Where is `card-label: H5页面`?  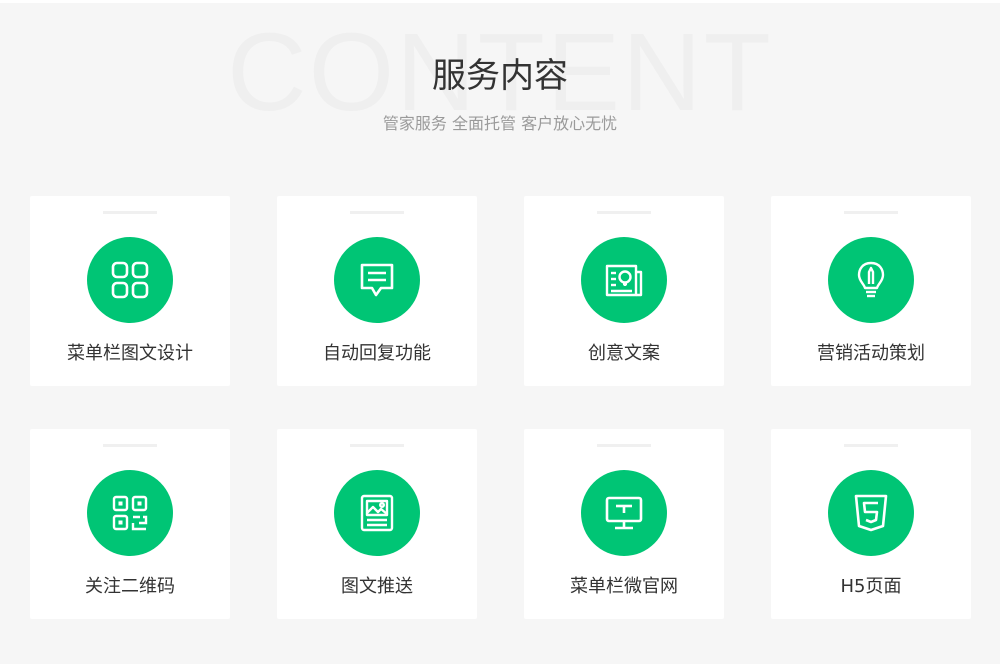 card-label: H5页面 is located at coordinates (871, 586).